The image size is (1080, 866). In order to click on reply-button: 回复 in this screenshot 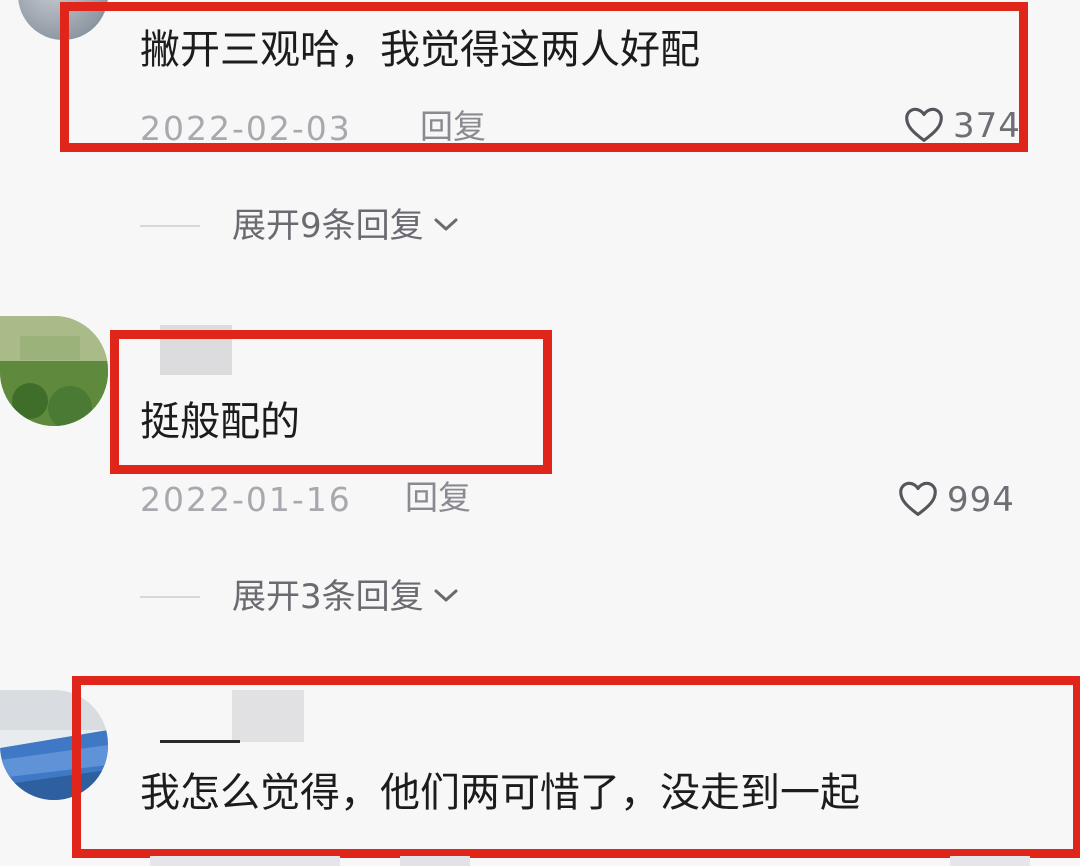, I will do `click(438, 497)`.